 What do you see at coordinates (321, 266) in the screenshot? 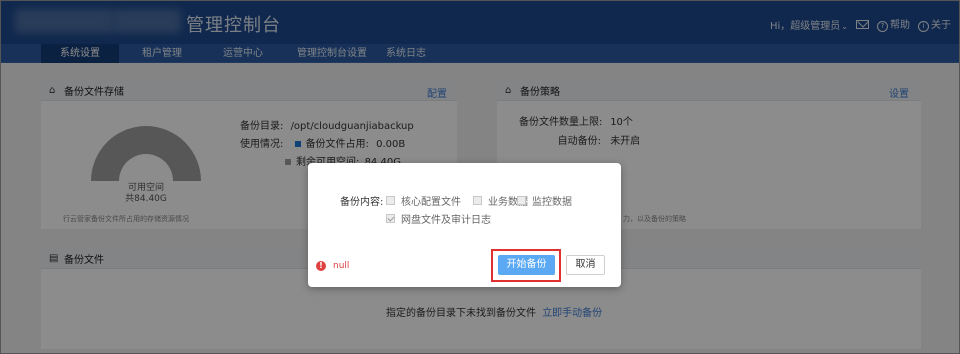
I see `error-icon: !` at bounding box center [321, 266].